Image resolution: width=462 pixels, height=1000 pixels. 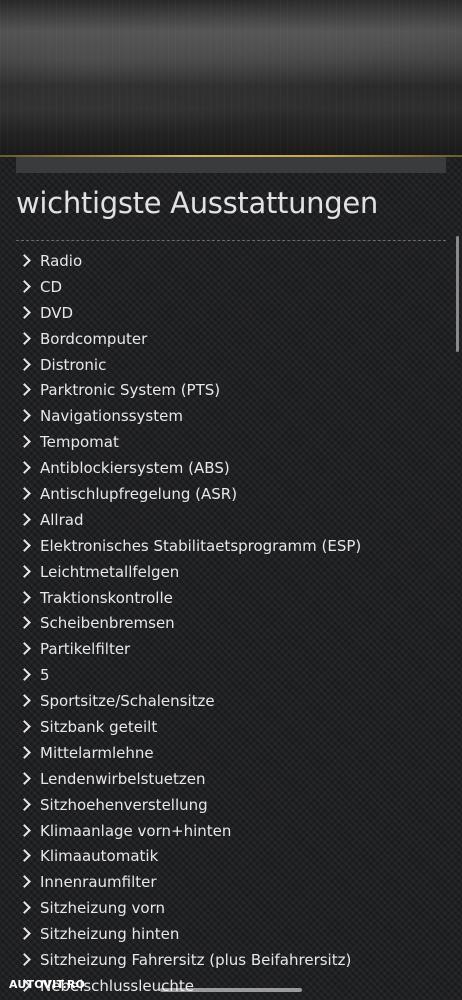 What do you see at coordinates (123, 778) in the screenshot?
I see `feature-label: Lendenwirbelstuetzen` at bounding box center [123, 778].